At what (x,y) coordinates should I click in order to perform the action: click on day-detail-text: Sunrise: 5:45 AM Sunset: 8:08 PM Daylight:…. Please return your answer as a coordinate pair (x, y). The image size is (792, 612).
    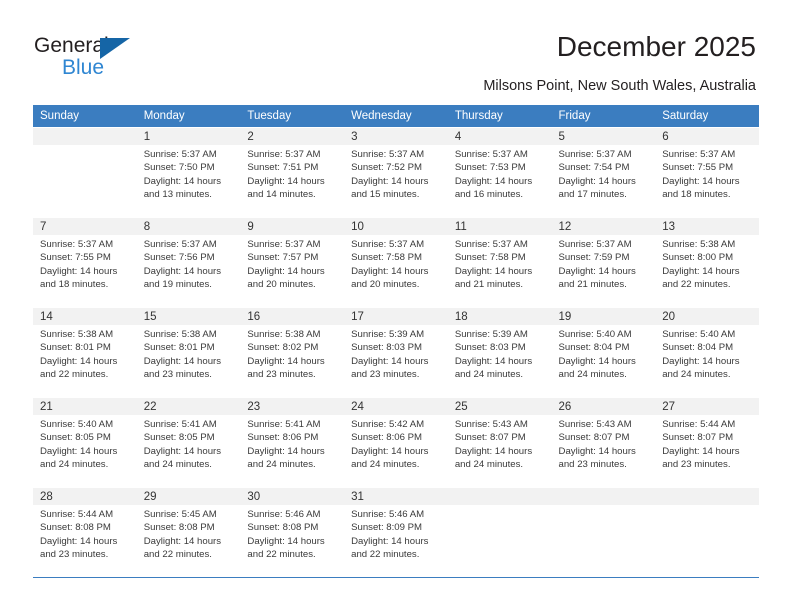
    Looking at the image, I should click on (189, 533).